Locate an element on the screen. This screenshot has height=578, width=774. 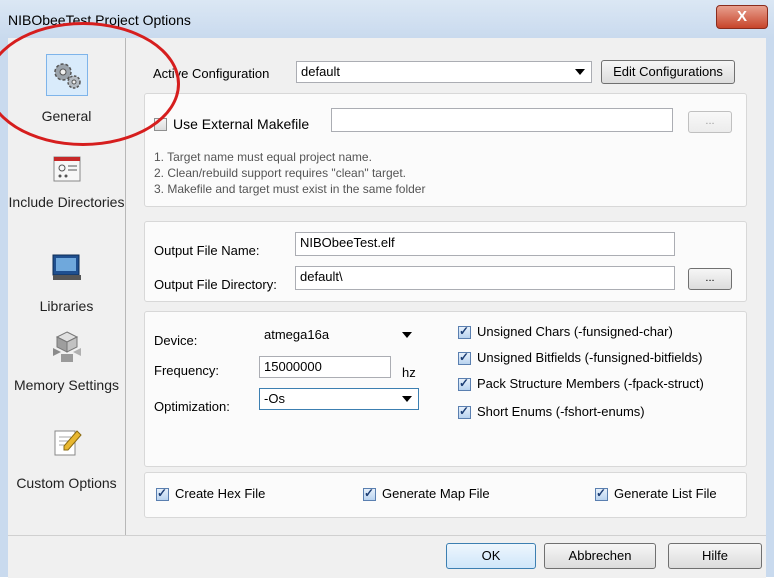
generate-map-file-checkbox is located at coordinates (369, 493).